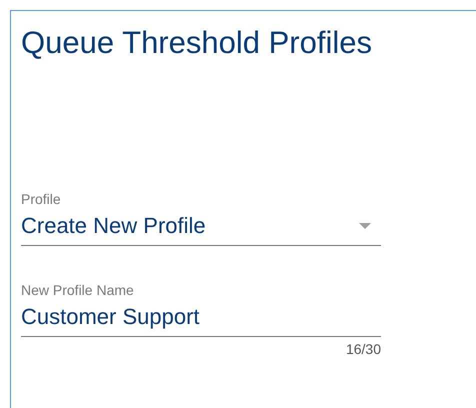  I want to click on character-counter: 16/30, so click(363, 349).